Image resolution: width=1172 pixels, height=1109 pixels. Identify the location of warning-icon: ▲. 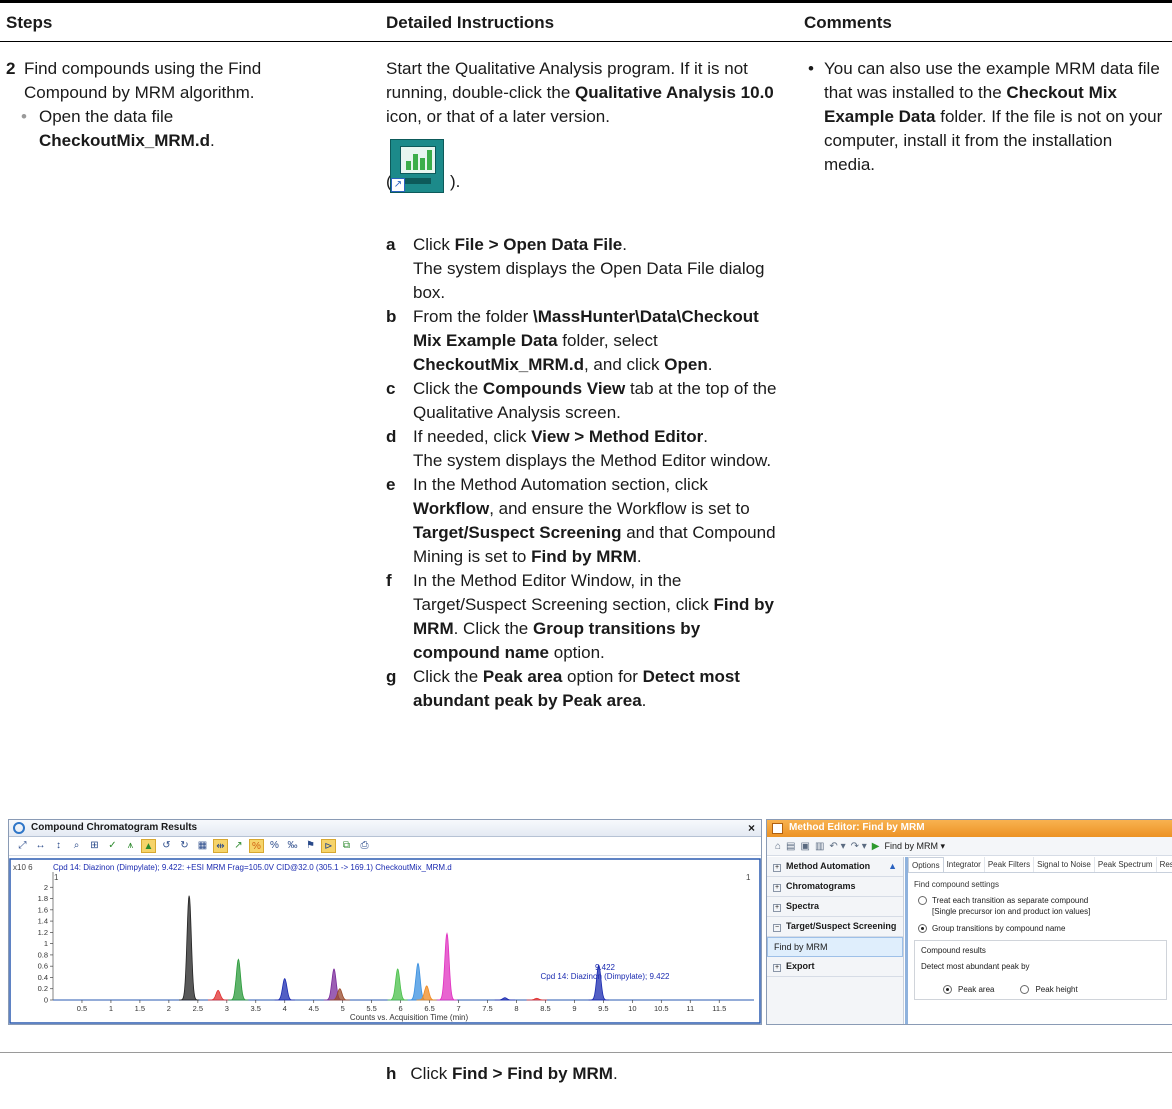
(892, 866).